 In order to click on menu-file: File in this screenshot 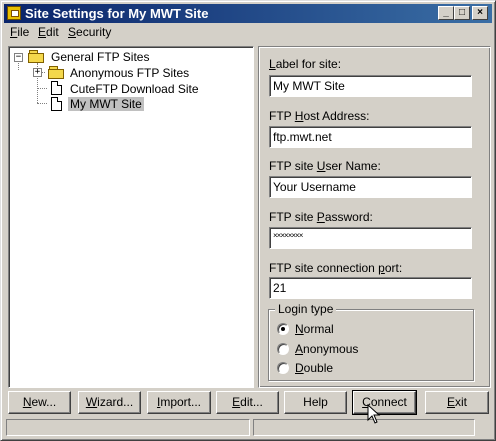, I will do `click(19, 32)`.